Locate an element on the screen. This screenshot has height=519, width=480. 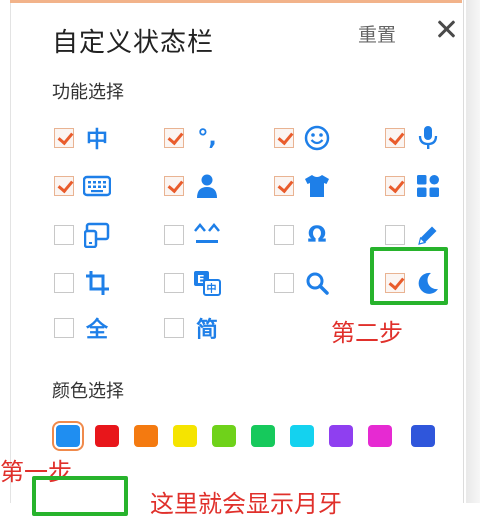
feature-item-search is located at coordinates (318, 285).